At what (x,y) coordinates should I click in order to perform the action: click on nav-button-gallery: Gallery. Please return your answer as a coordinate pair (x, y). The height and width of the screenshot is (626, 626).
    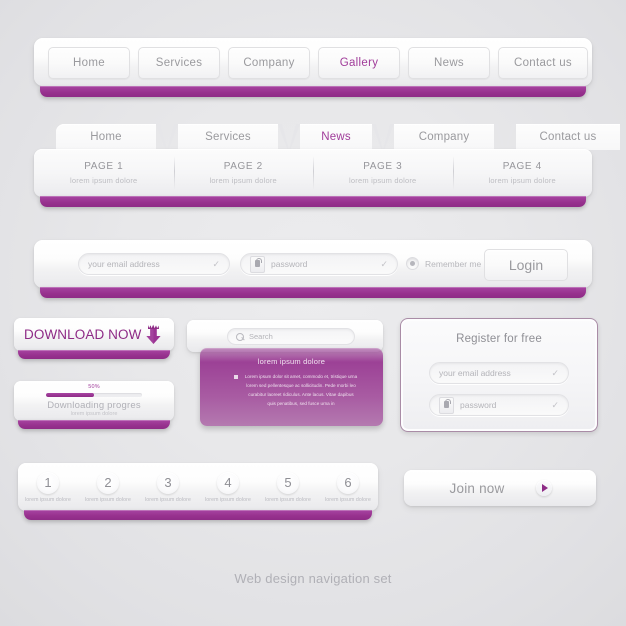
    Looking at the image, I should click on (359, 63).